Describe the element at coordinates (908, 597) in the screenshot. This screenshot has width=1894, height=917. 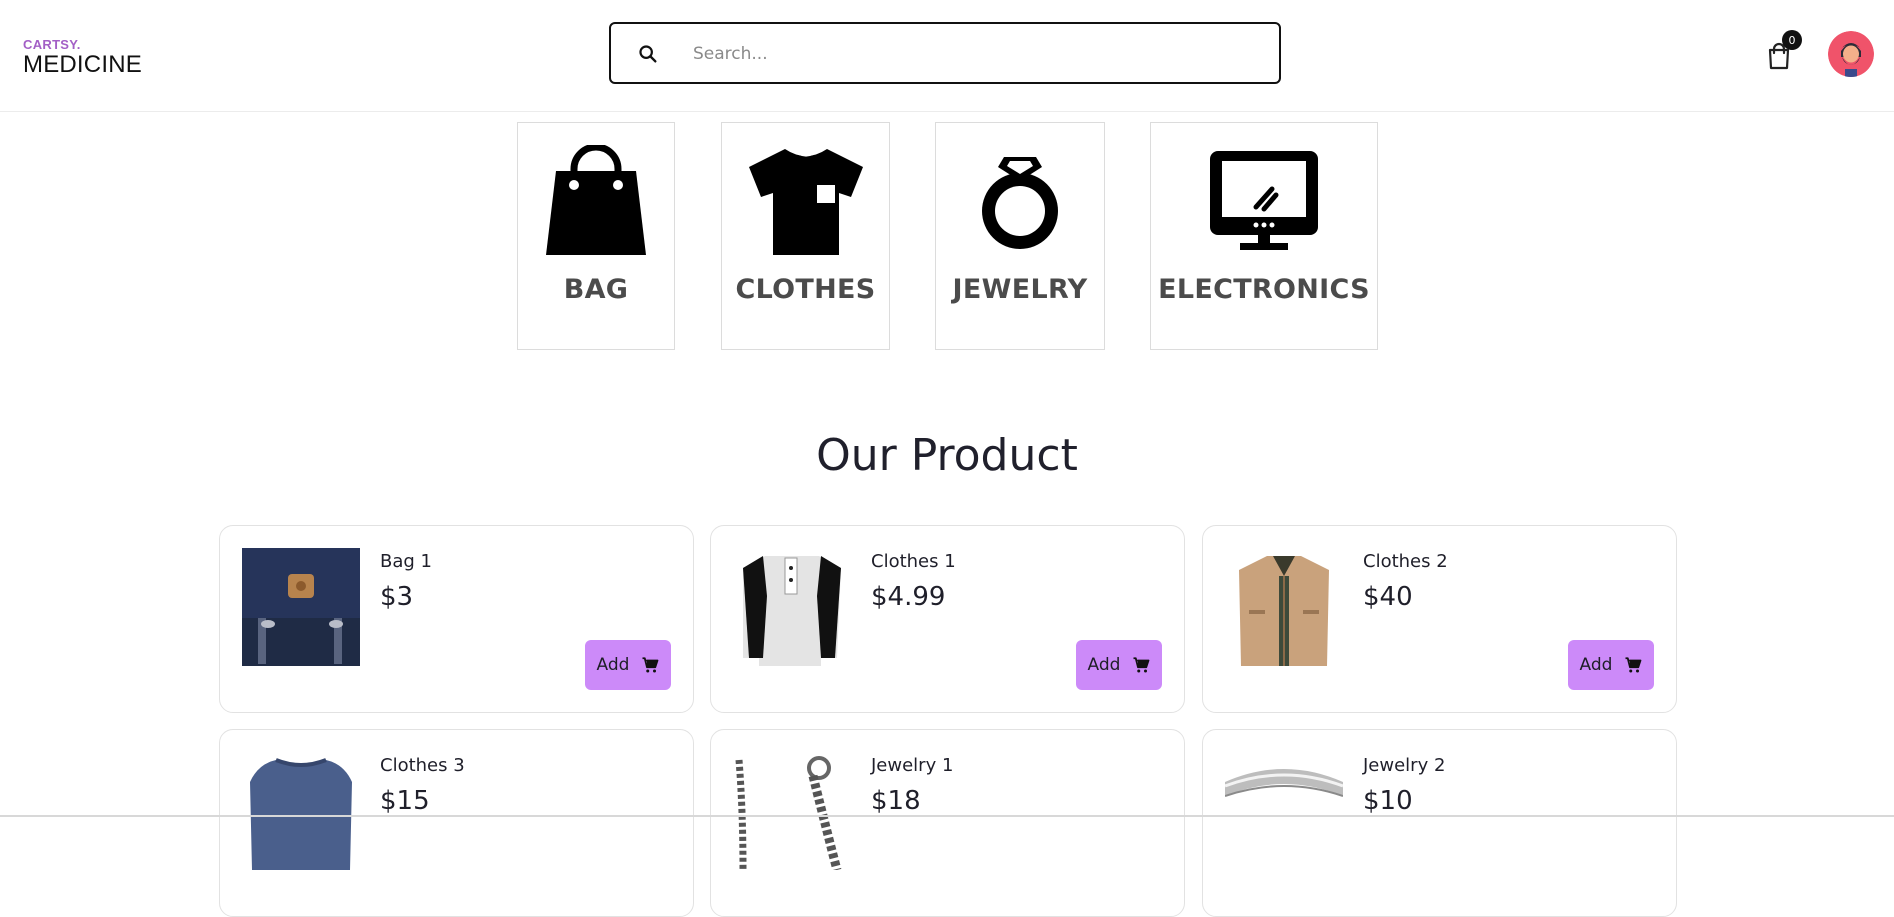
I see `product-price: $4.99` at that location.